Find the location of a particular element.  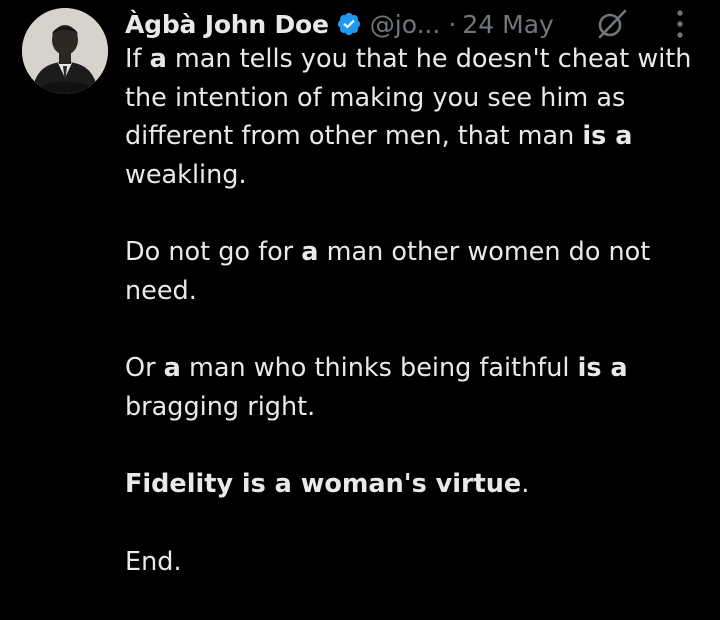

tweet-paragraph: Fidelity is a woman's virtue. is located at coordinates (415, 484).